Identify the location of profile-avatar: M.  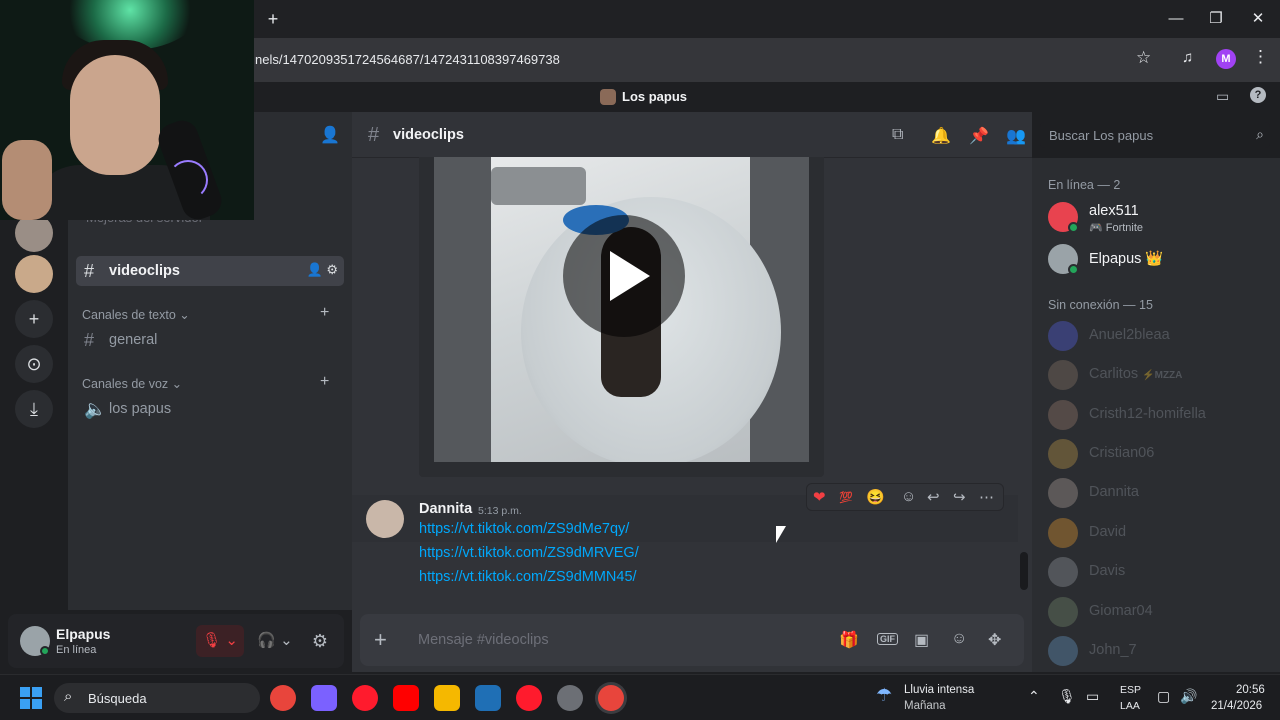
(1226, 59).